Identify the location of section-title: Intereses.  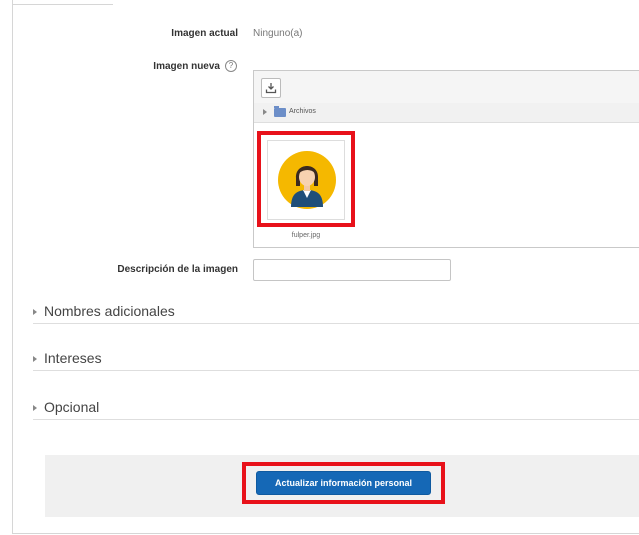
(73, 358).